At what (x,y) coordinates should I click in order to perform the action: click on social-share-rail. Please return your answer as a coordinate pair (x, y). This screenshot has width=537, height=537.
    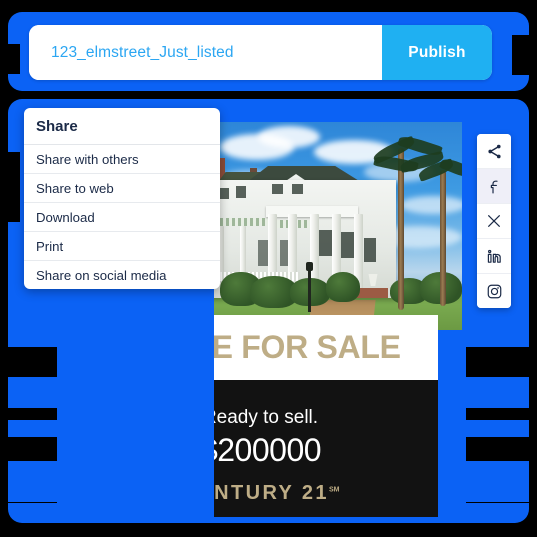
    Looking at the image, I should click on (494, 221).